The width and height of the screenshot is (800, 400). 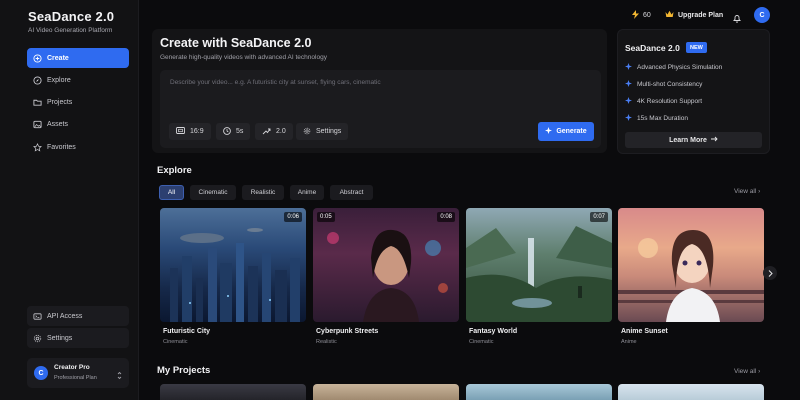 I want to click on sidebar-item-favorites: Favorites, so click(x=78, y=147).